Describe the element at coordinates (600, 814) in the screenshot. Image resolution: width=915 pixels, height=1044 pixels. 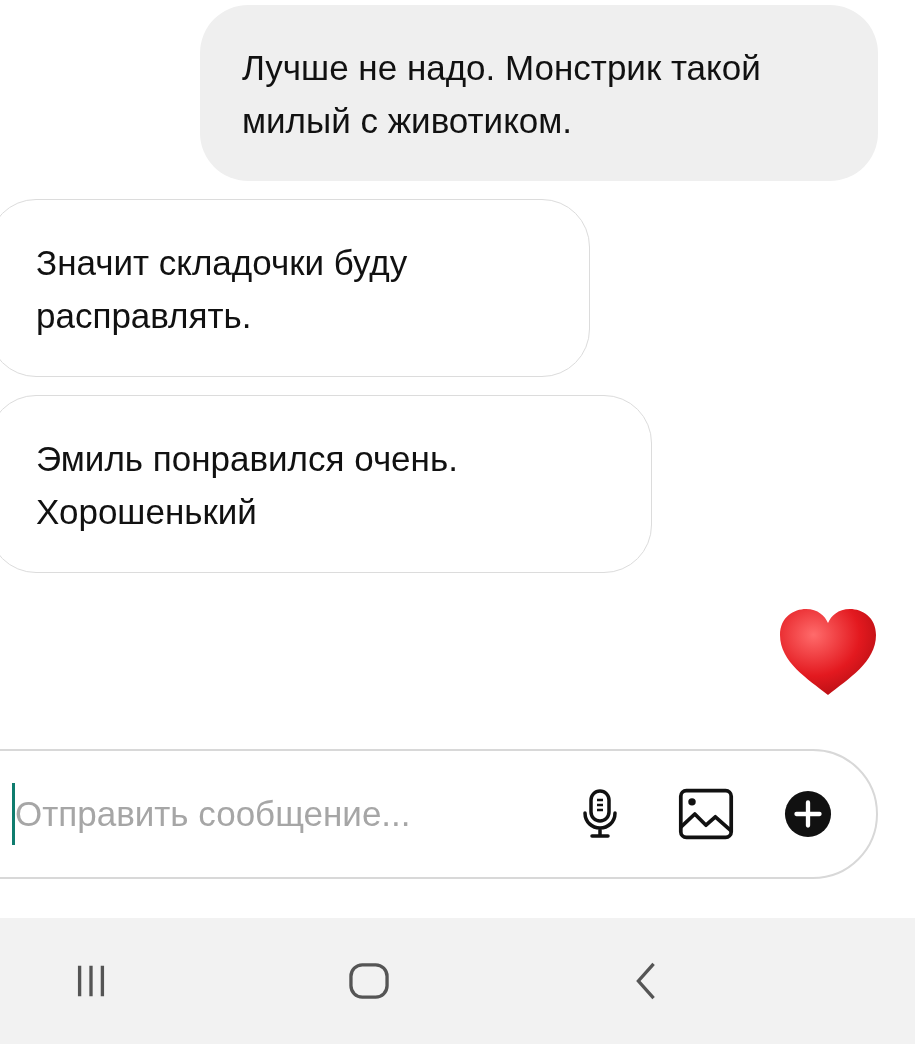
I see `microphone-icon` at that location.